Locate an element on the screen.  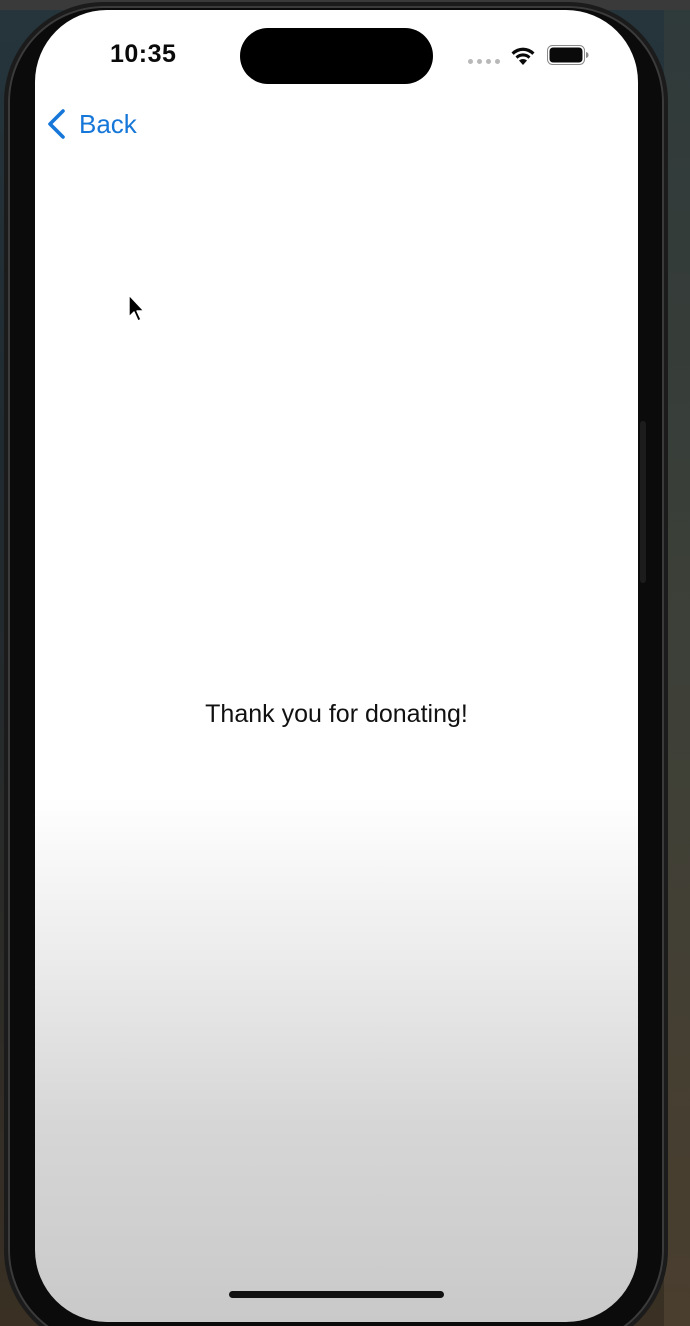
chevron-left-icon is located at coordinates (56, 124).